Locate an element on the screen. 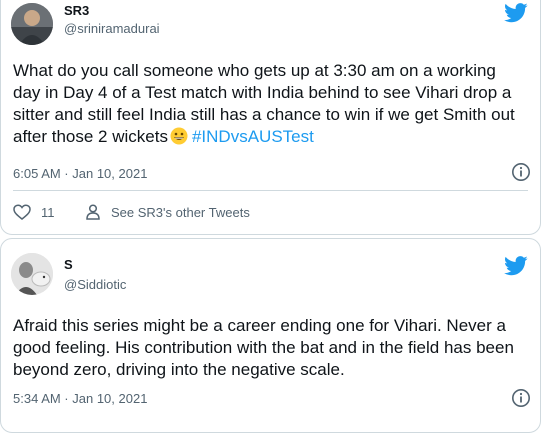 The width and height of the screenshot is (541, 433). like-button: 11 is located at coordinates (34, 212).